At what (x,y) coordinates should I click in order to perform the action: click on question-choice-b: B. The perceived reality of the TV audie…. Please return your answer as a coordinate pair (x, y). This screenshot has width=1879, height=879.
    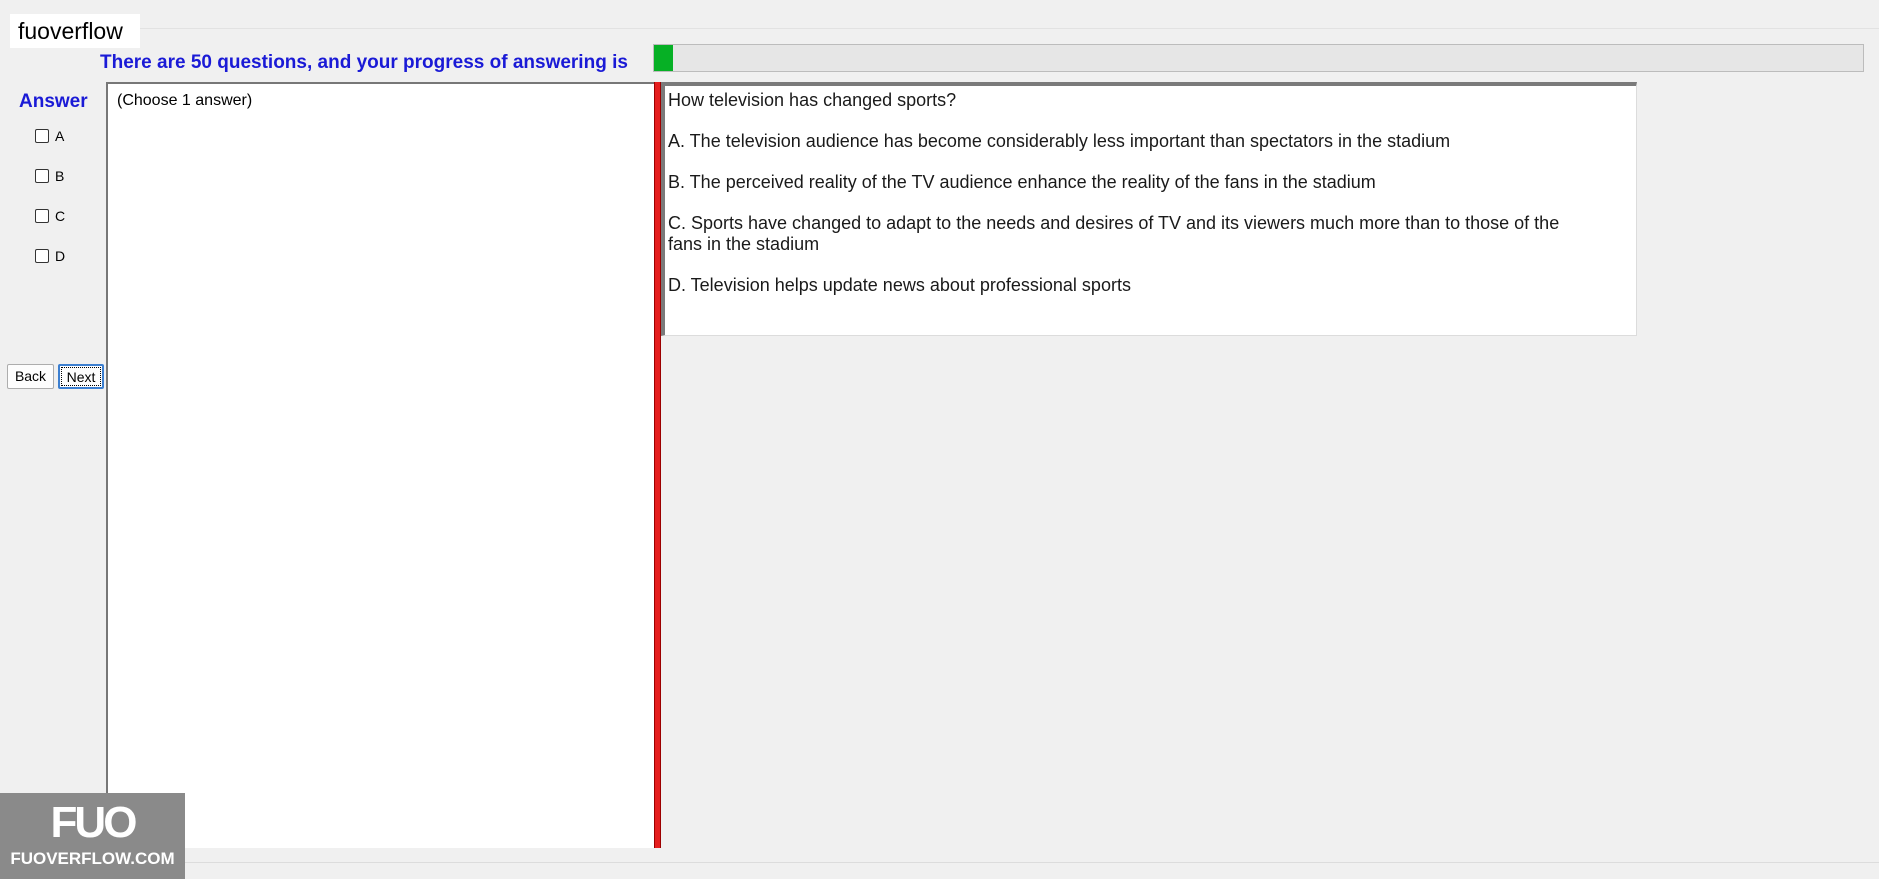
    Looking at the image, I should click on (1022, 182).